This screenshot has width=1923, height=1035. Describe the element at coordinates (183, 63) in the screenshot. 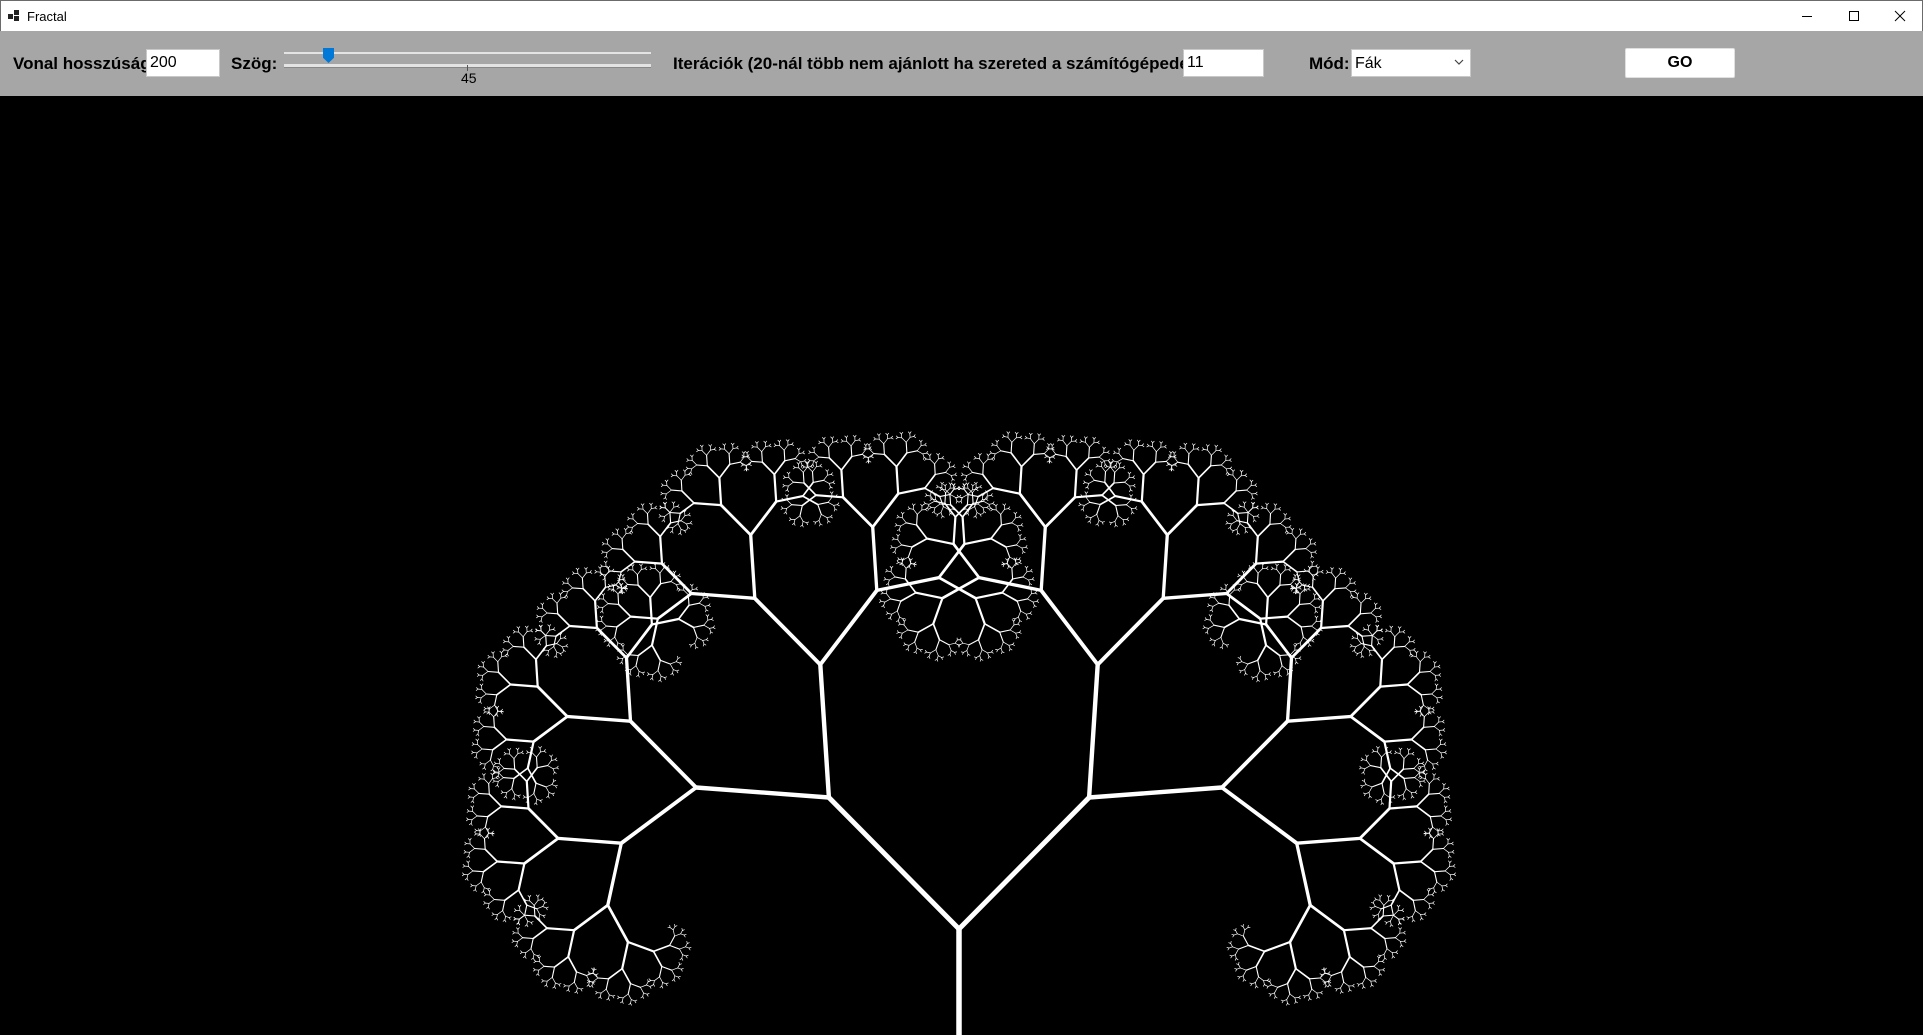

I see `line-length-input` at that location.